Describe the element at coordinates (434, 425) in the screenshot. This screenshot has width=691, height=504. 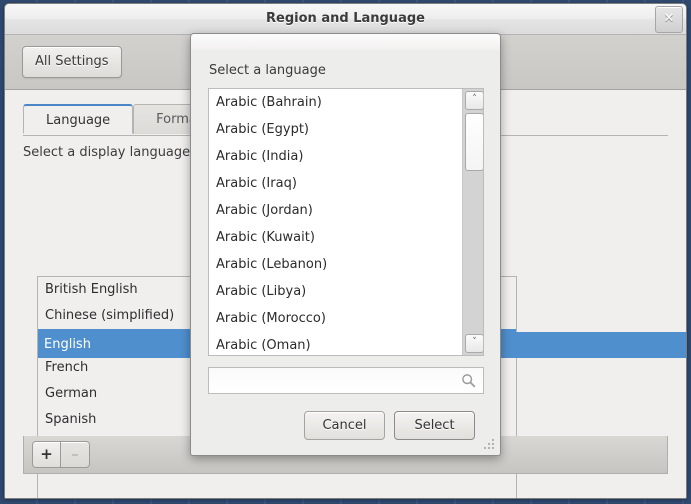
I see `select-button: Select` at that location.